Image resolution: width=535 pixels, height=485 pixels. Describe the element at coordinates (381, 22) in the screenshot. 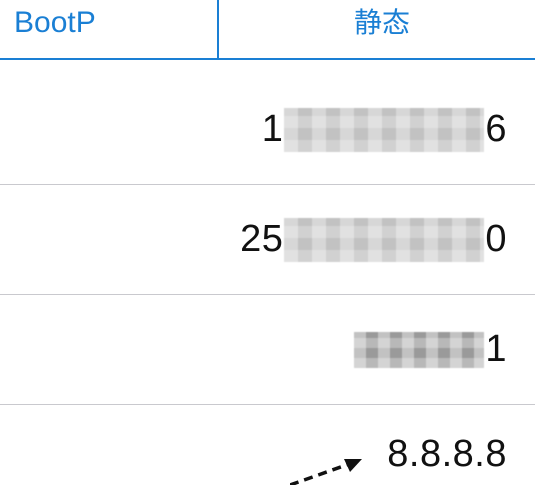

I see `segment-static-label: 静态` at that location.